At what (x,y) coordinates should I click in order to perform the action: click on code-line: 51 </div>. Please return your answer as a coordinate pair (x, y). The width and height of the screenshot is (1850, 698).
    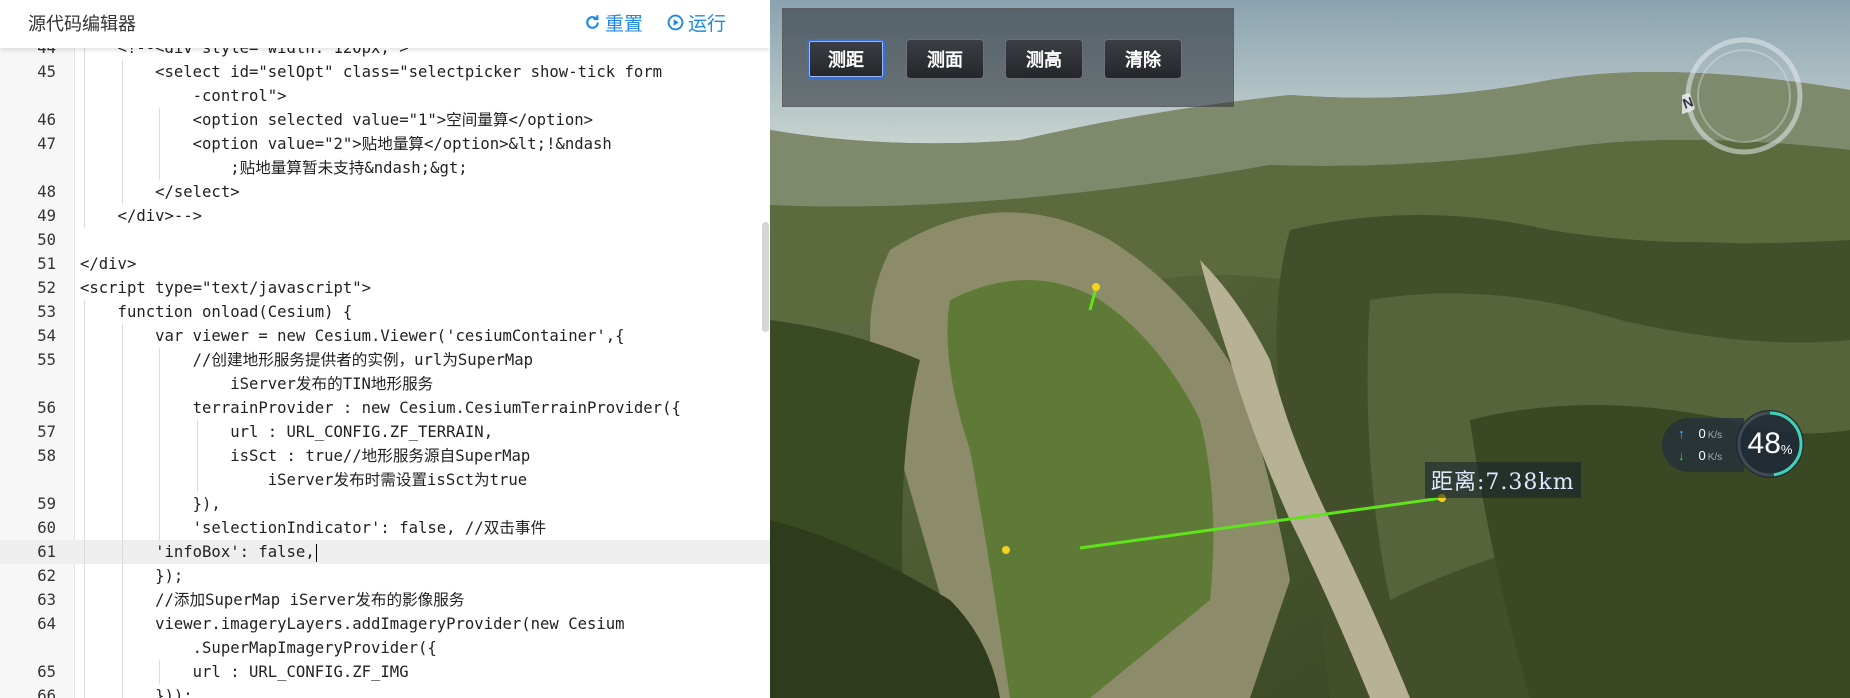
    Looking at the image, I should click on (385, 264).